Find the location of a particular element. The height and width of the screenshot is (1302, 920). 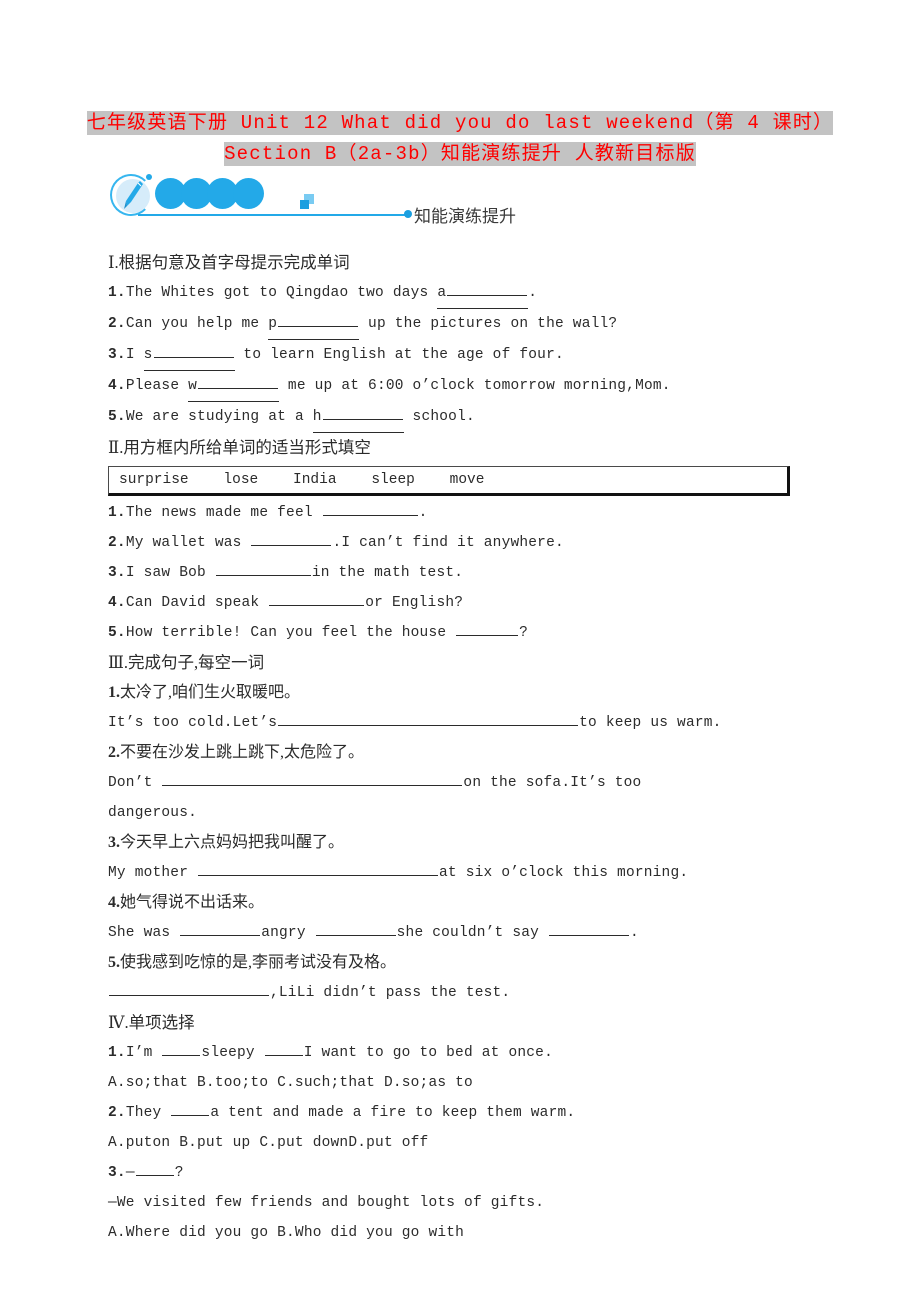

question-text-post: to learn English at the age of four. is located at coordinates (399, 355).